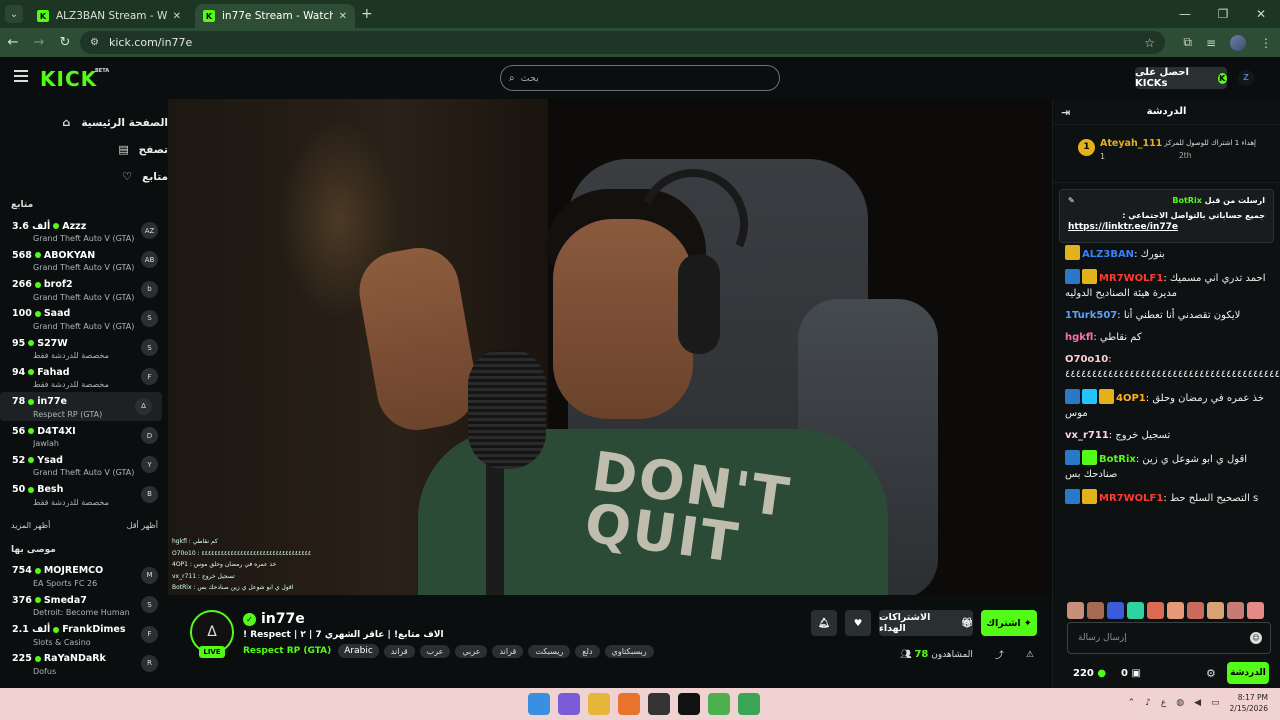 The width and height of the screenshot is (1280, 720). What do you see at coordinates (109, 16) in the screenshot?
I see `browser-tab: K ALZ3BAN Stream - Watch Live o ✕` at bounding box center [109, 16].